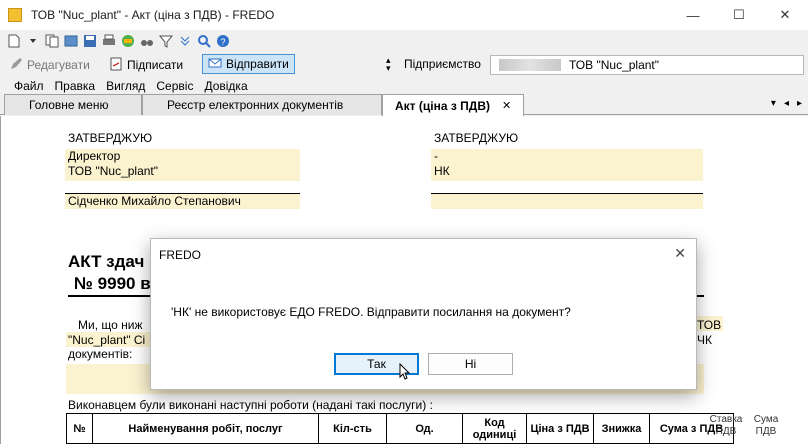  I want to click on enterprise-label: Підприємство, so click(442, 64).